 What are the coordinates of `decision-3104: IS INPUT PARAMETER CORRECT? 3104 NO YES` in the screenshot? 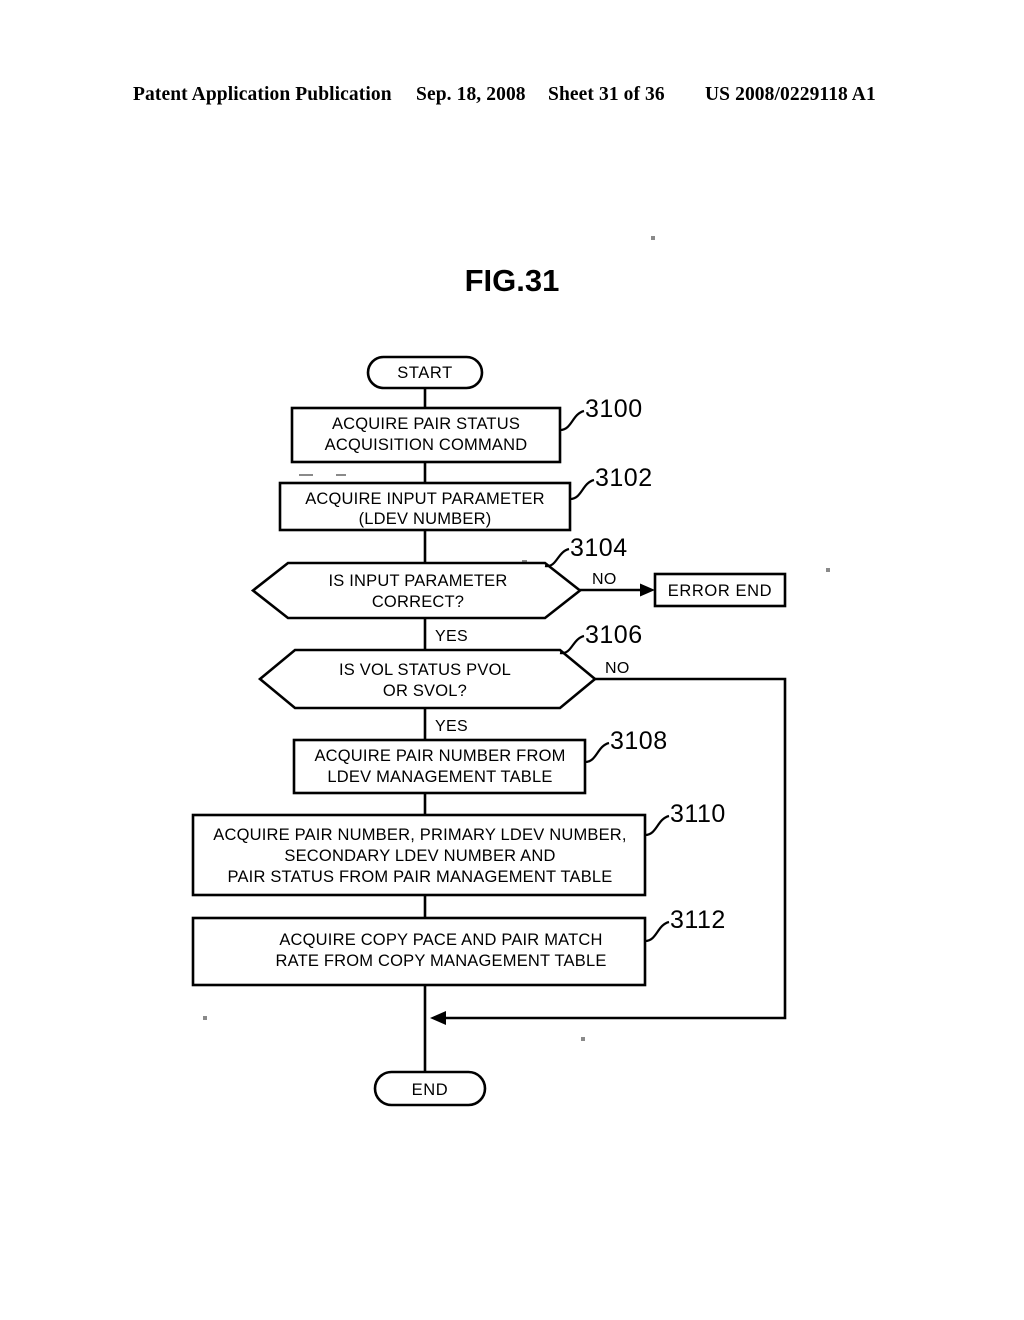 It's located at (439, 589).